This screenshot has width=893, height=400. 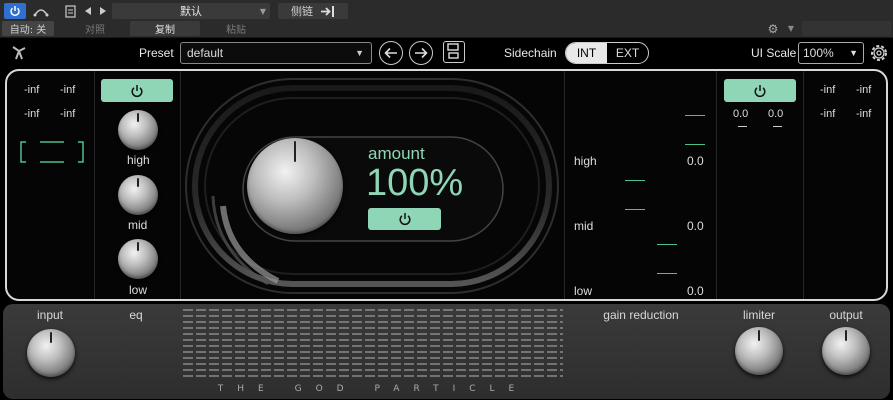 I want to click on triangle-right-icon, so click(x=102, y=11).